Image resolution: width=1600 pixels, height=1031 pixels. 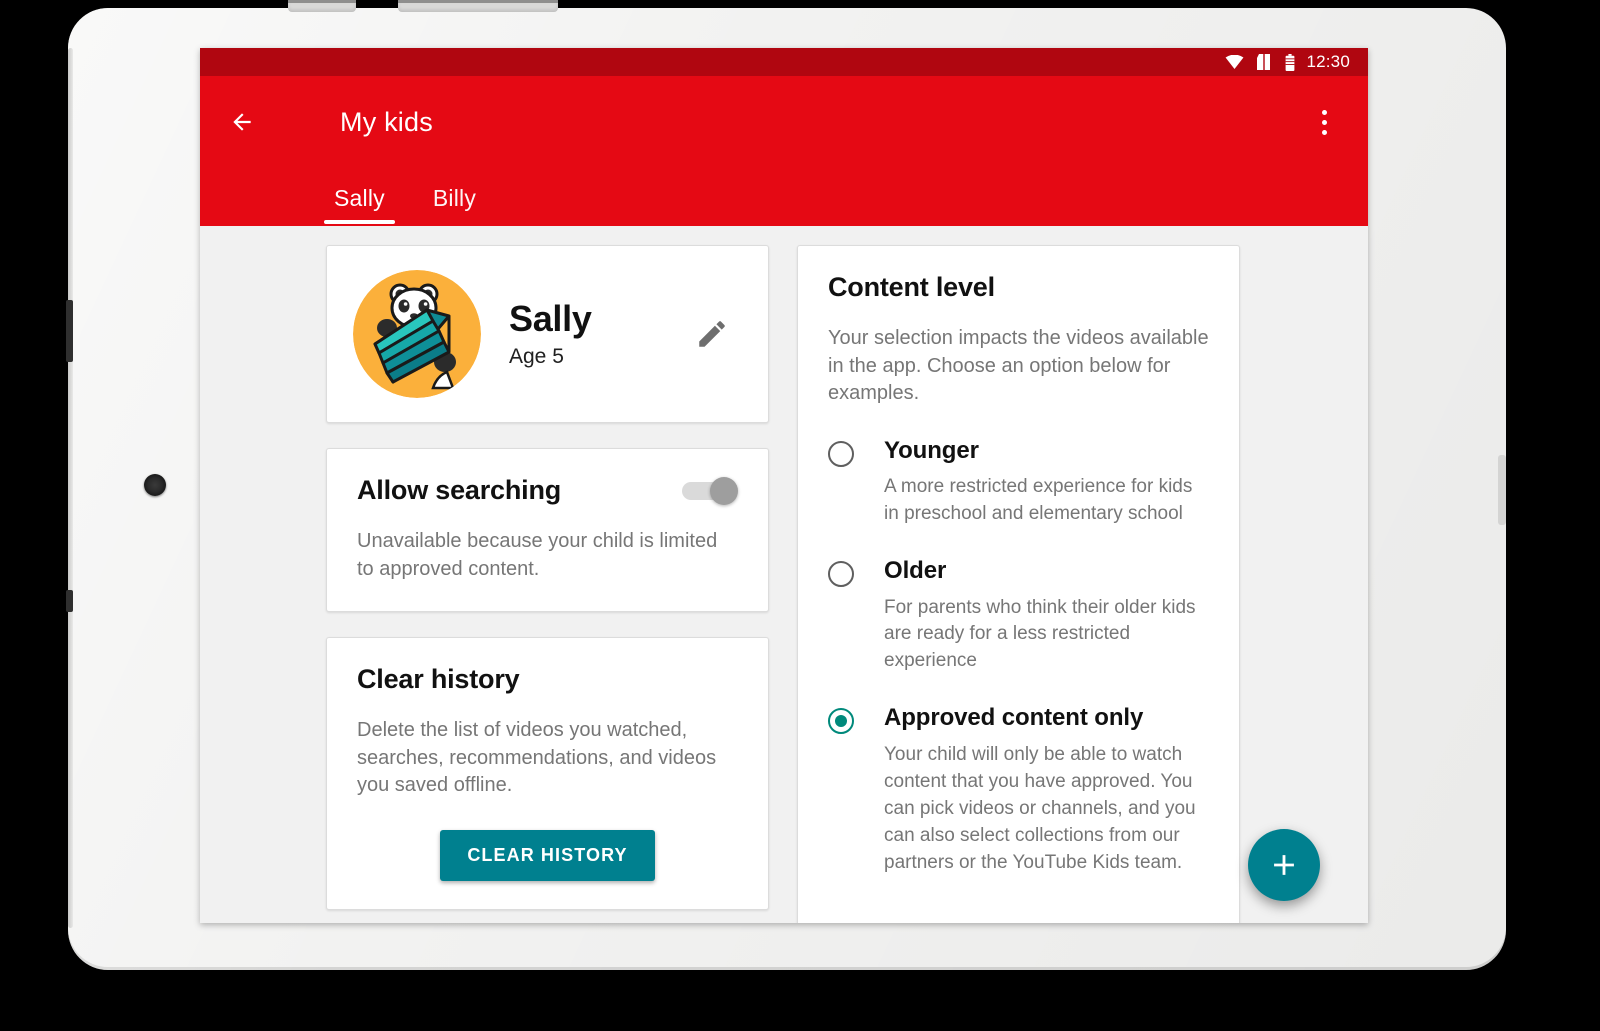 What do you see at coordinates (536, 357) in the screenshot?
I see `profile-age: Age 5` at bounding box center [536, 357].